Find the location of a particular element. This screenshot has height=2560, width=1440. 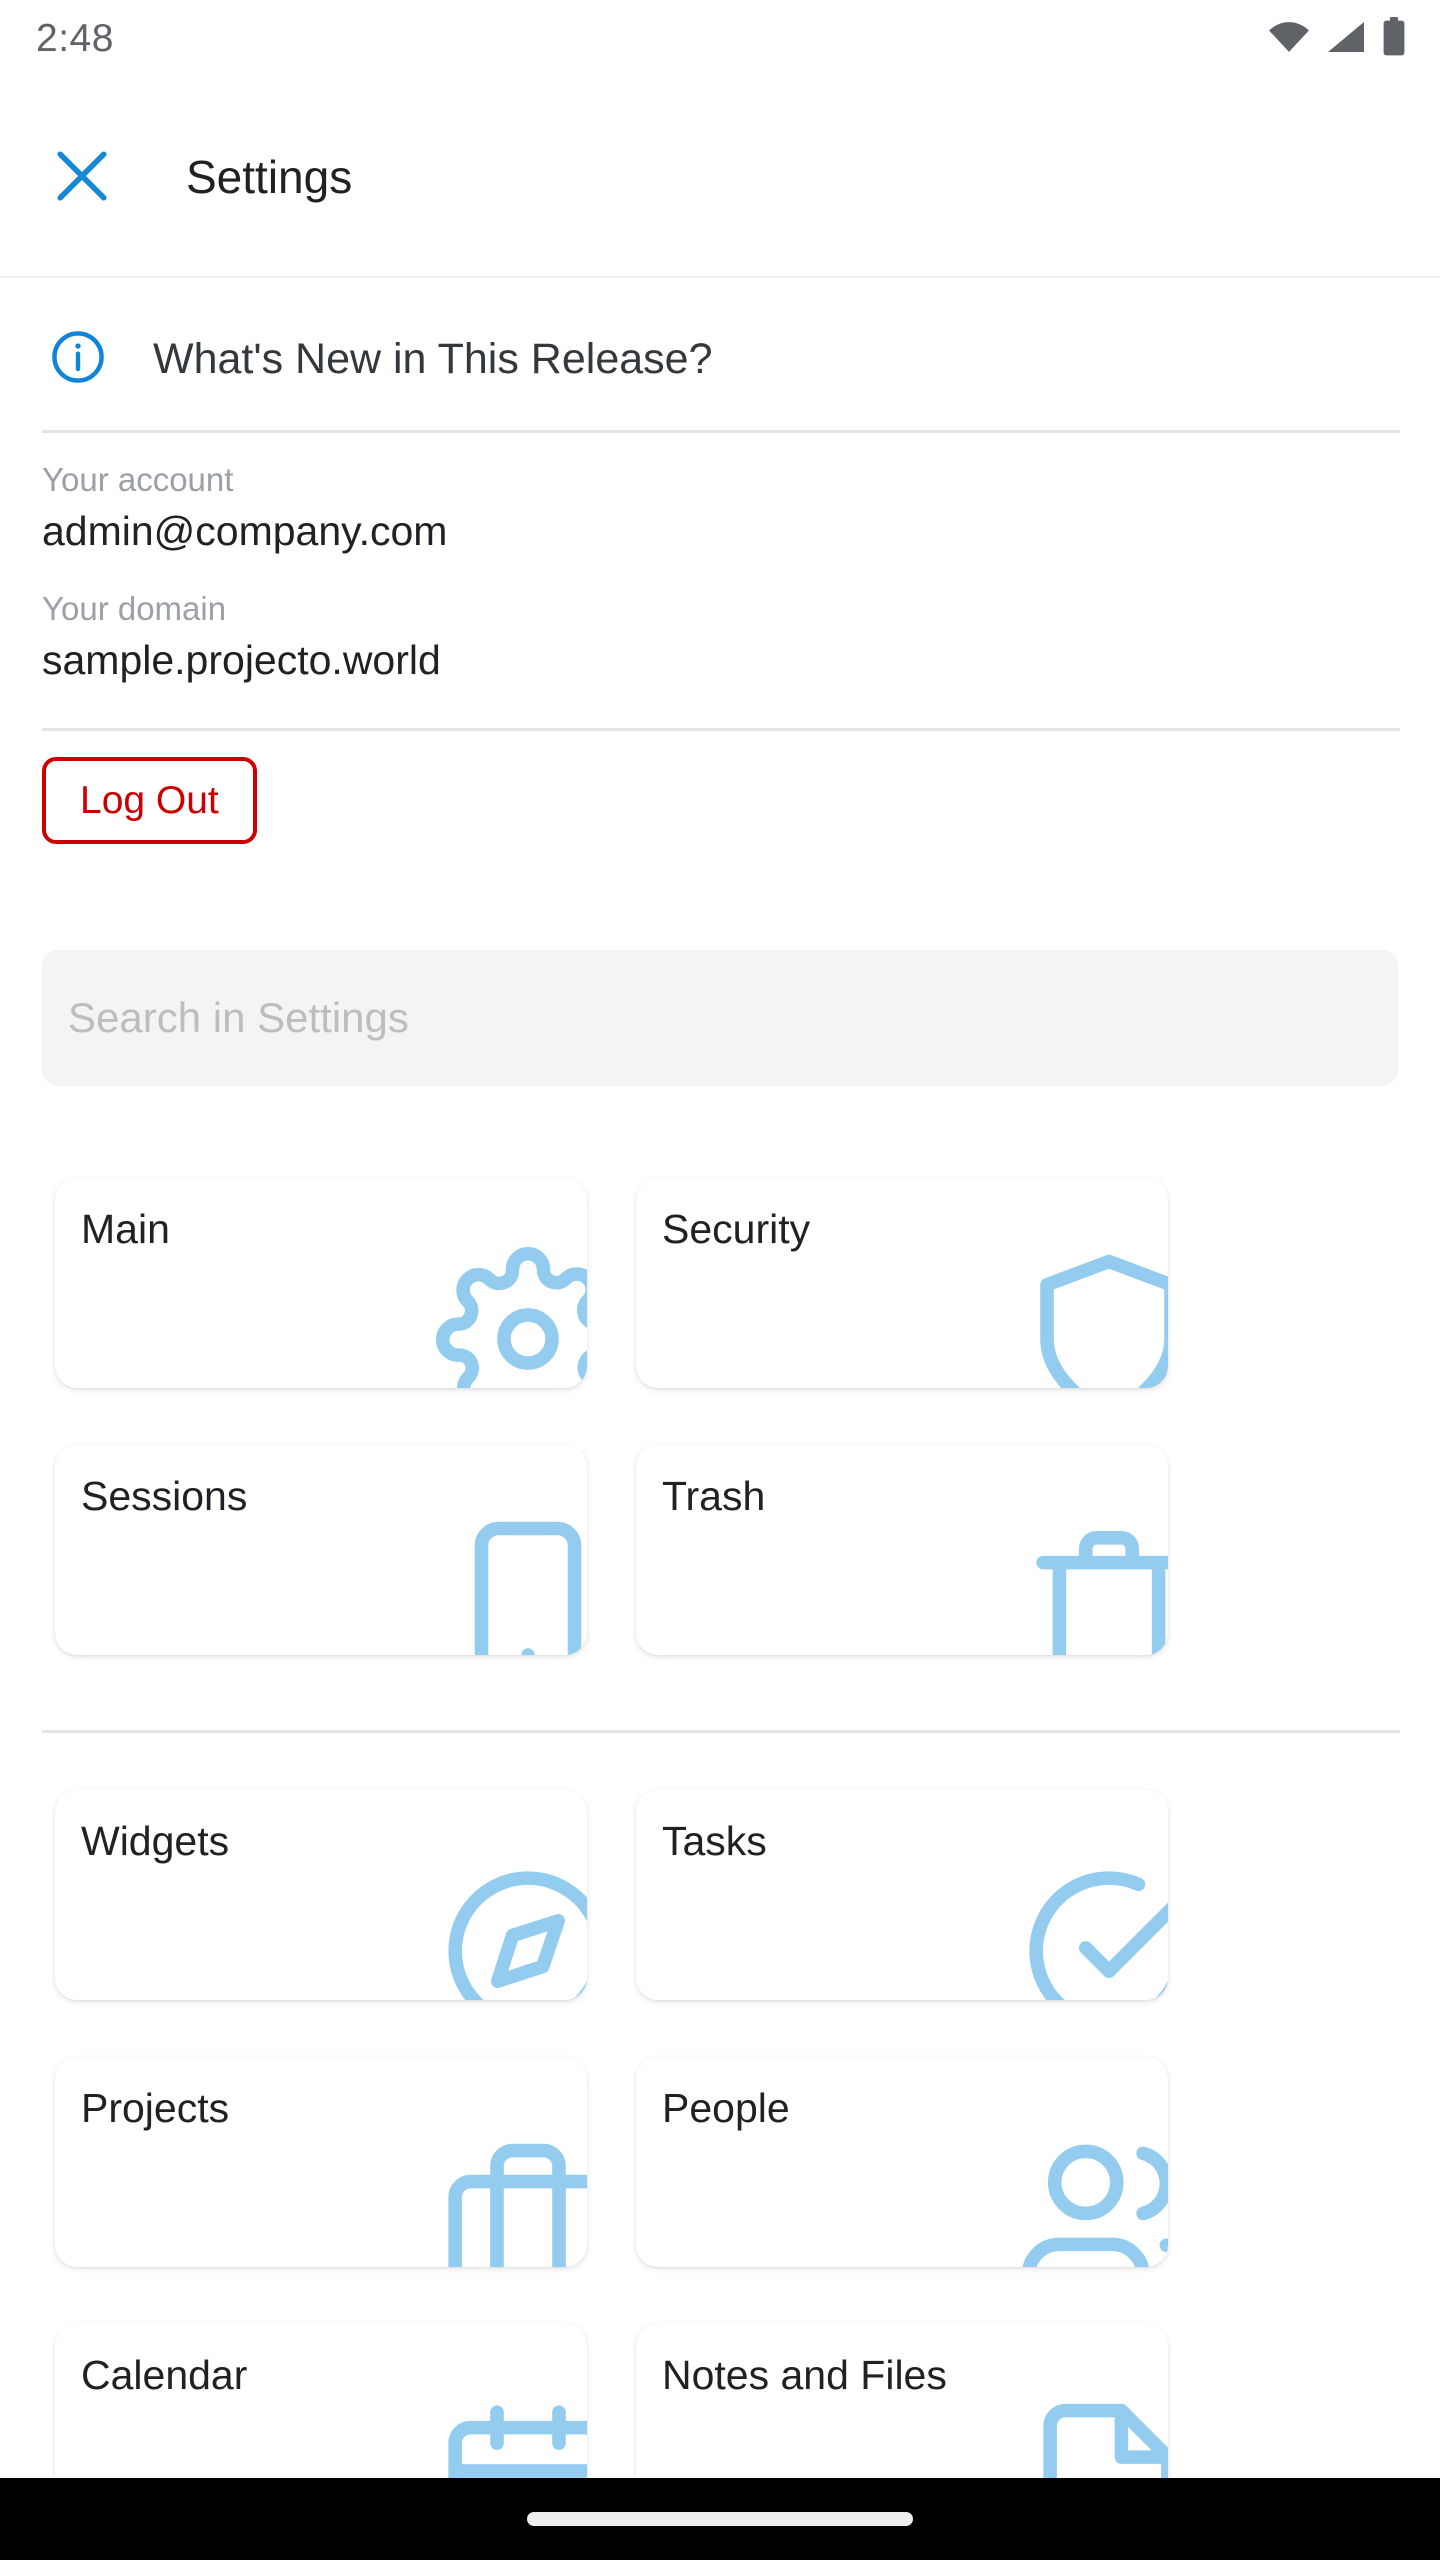

mobile-device-icon is located at coordinates (511, 1584).